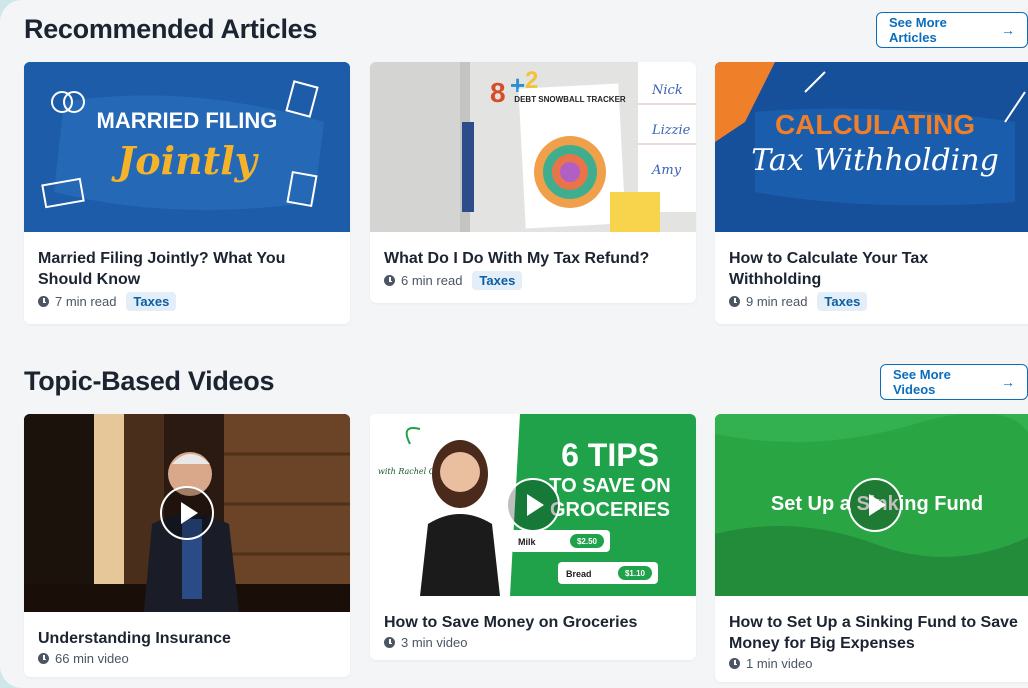 This screenshot has height=688, width=1028. Describe the element at coordinates (86, 301) in the screenshot. I see `read-time: 7 min read` at that location.